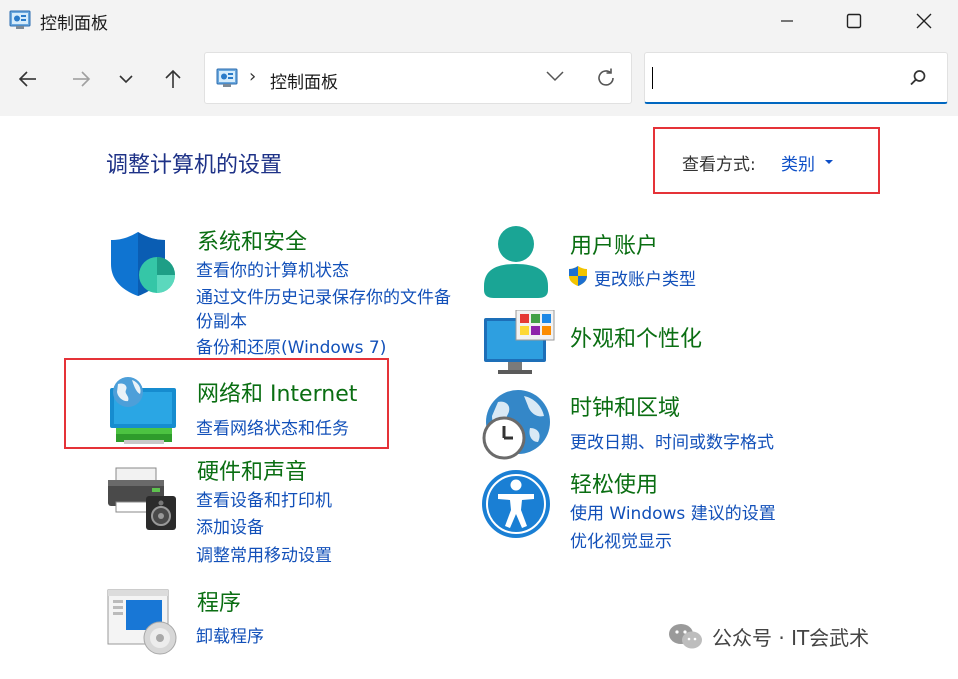  Describe the element at coordinates (304, 80) in the screenshot. I see `breadcrumb-control-panel: 控制面板` at that location.